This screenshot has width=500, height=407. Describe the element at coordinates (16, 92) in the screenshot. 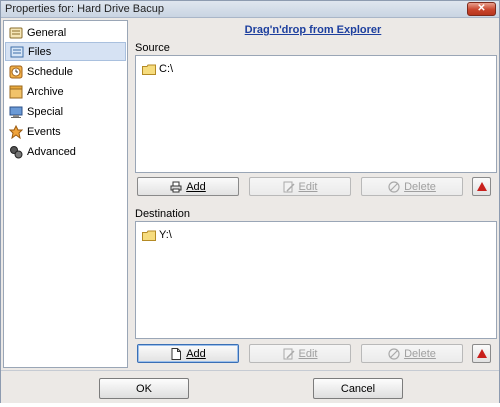

I see `archive-icon` at that location.